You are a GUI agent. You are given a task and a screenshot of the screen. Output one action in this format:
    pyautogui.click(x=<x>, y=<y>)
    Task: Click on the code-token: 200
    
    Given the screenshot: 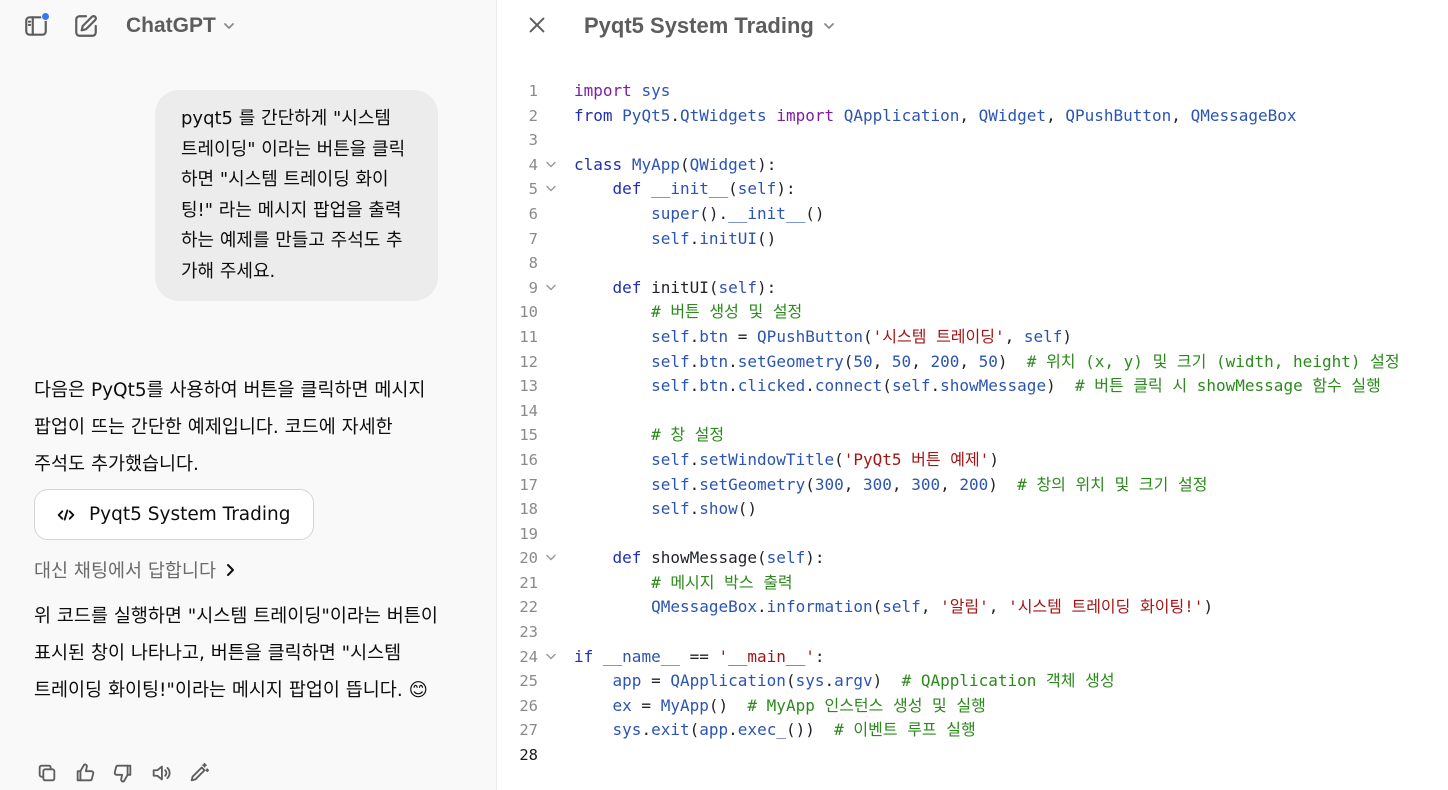 What is the action you would take?
    pyautogui.click(x=974, y=484)
    